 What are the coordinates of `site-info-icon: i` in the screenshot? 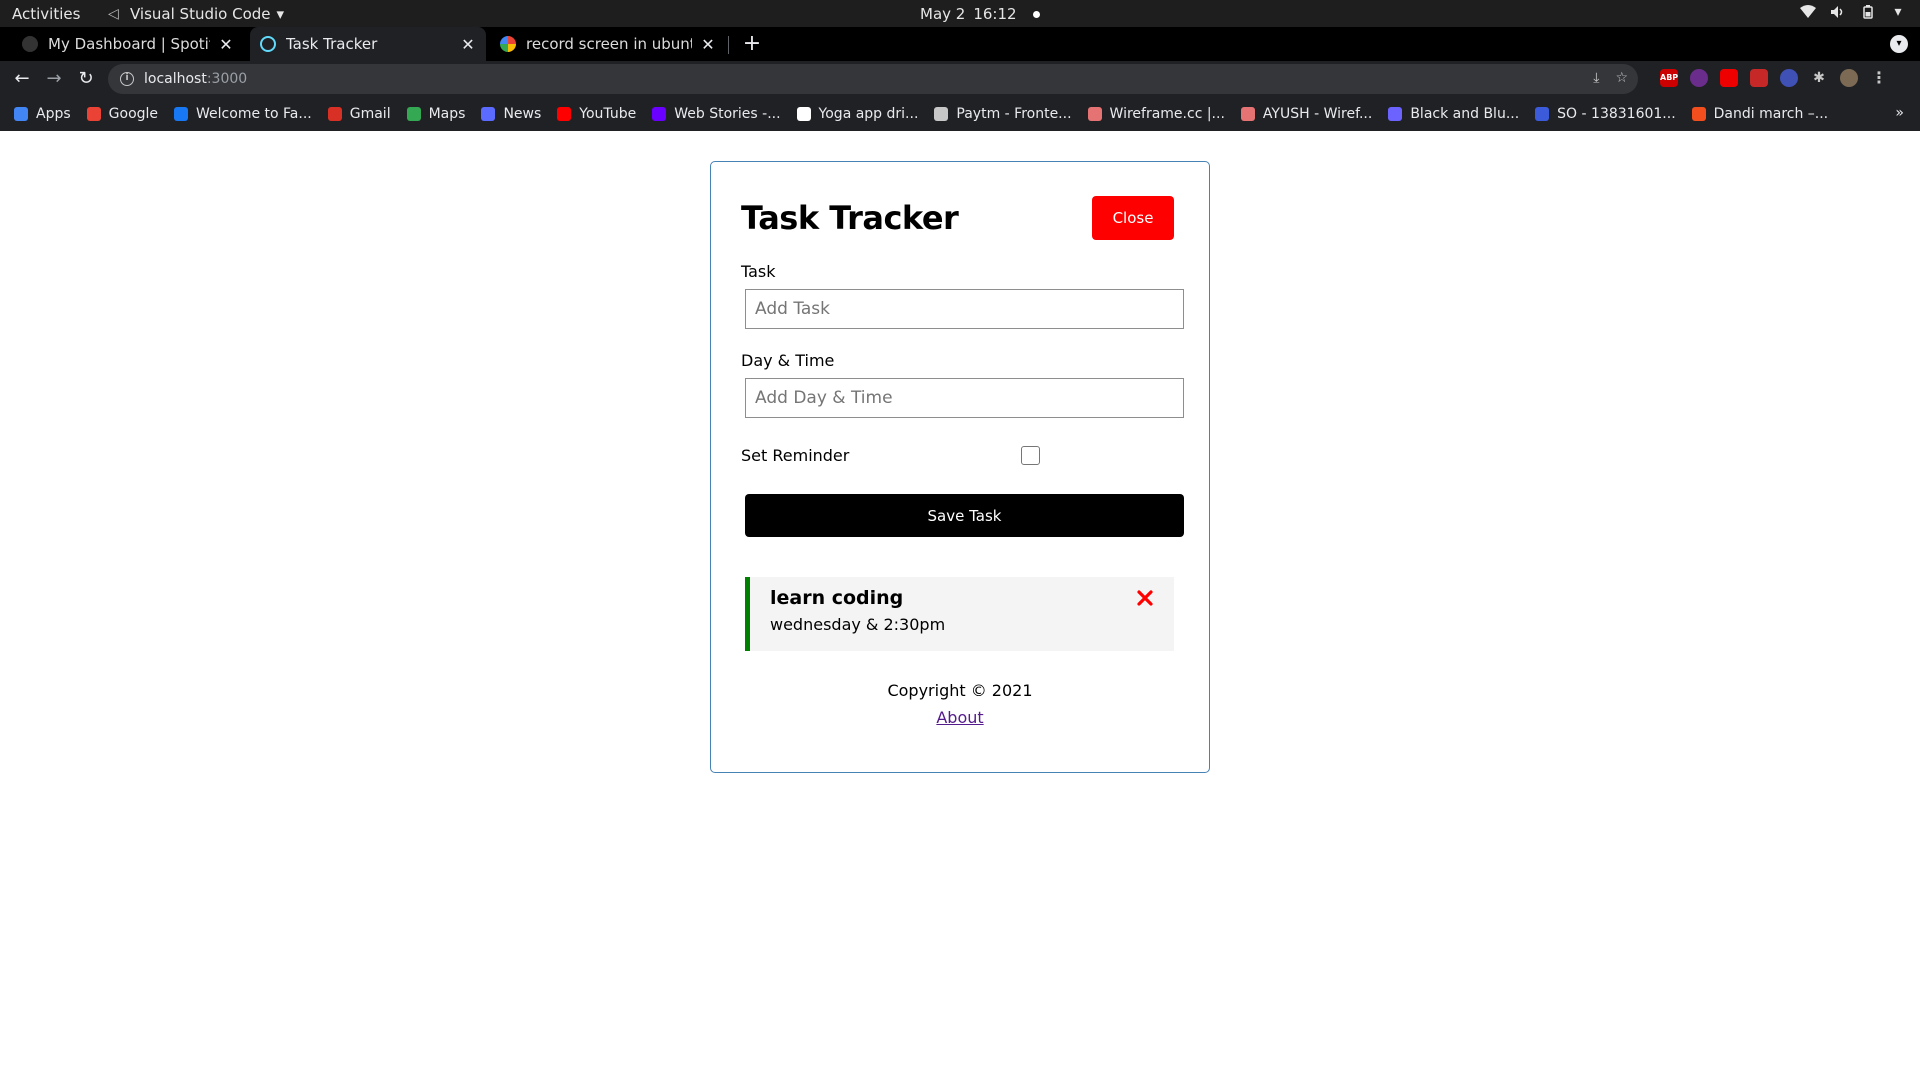 It's located at (127, 79).